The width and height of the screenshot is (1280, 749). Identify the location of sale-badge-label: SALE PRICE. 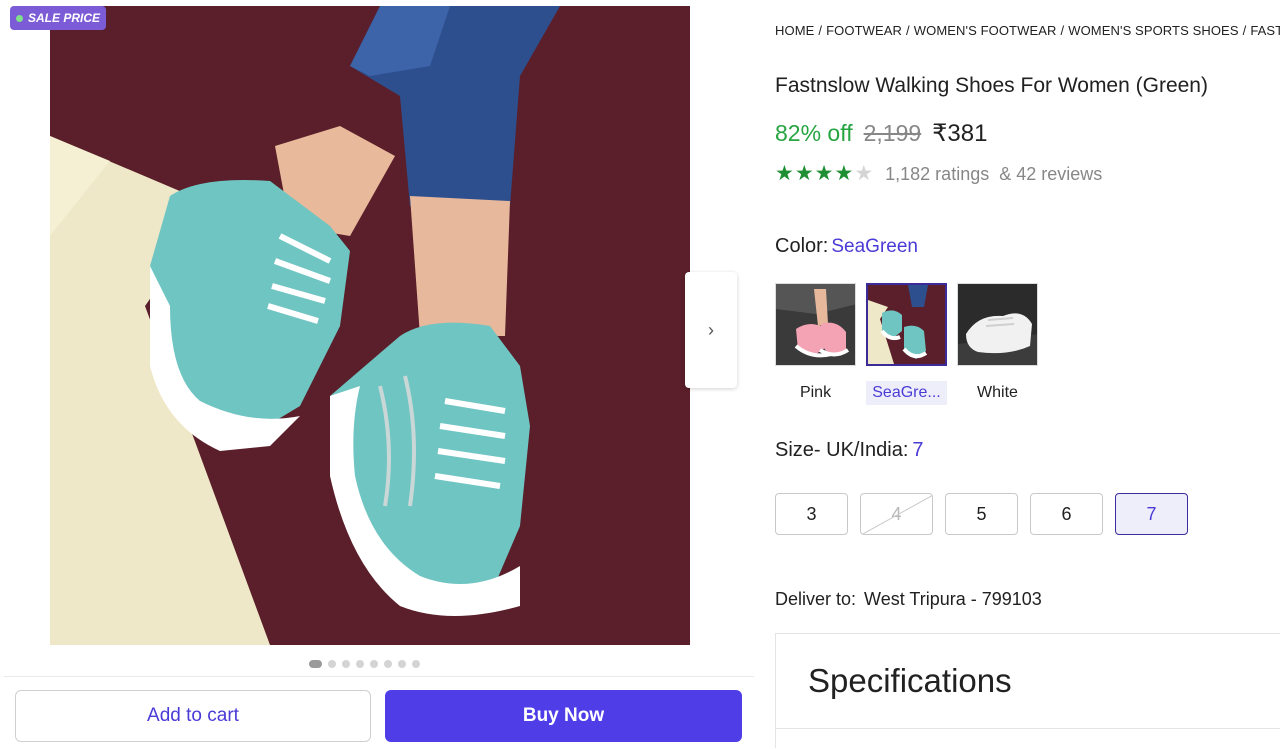
(64, 18).